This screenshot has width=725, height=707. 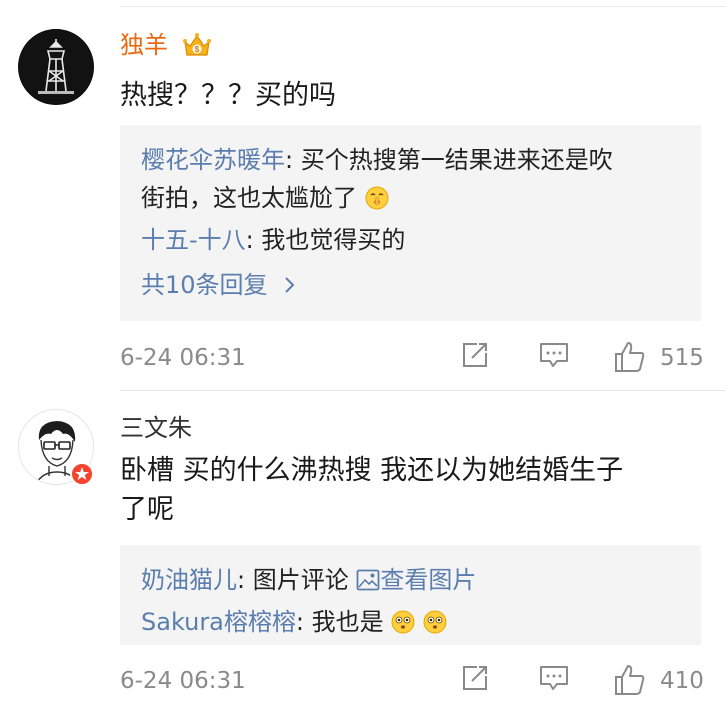 I want to click on water-tower-avatar, so click(x=56, y=67).